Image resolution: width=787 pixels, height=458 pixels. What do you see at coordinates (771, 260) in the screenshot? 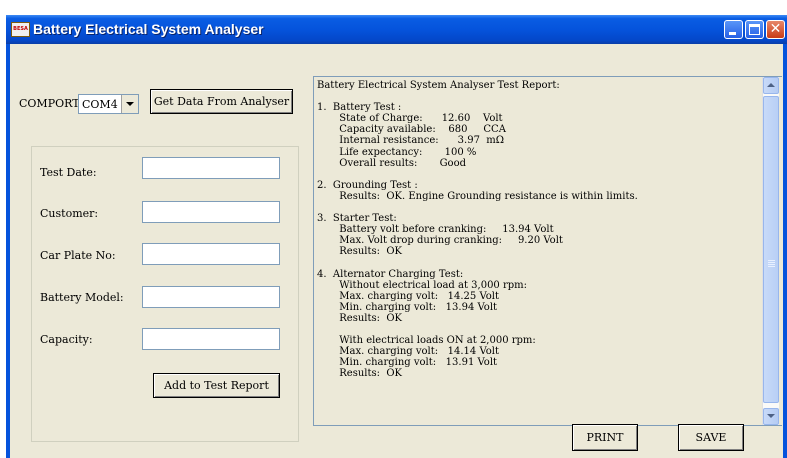
I see `grip-icon` at bounding box center [771, 260].